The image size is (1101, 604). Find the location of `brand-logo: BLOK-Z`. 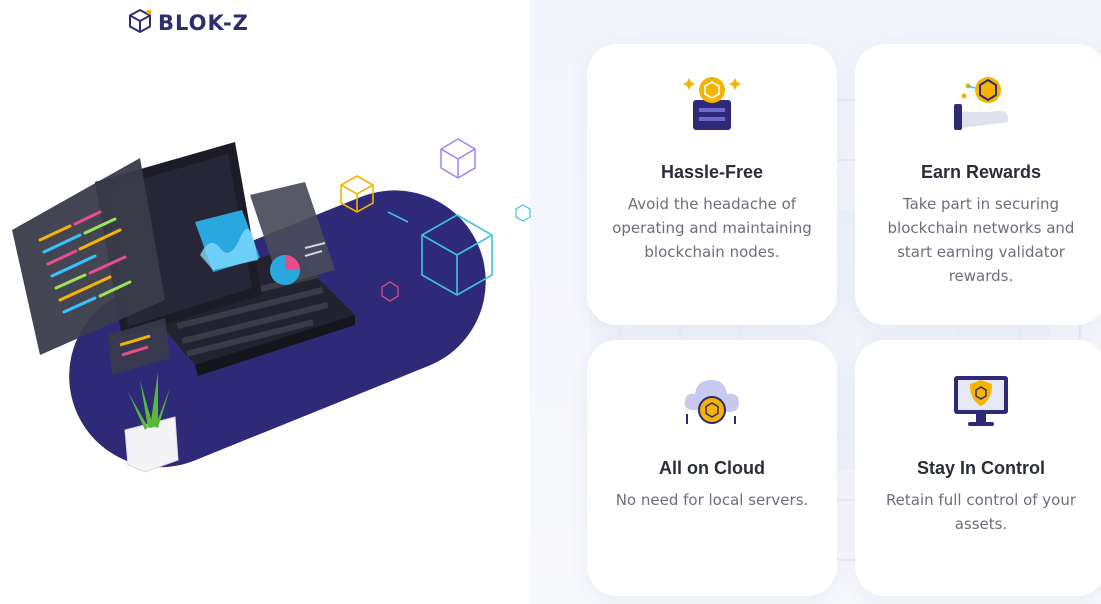

brand-logo: BLOK-Z is located at coordinates (188, 23).